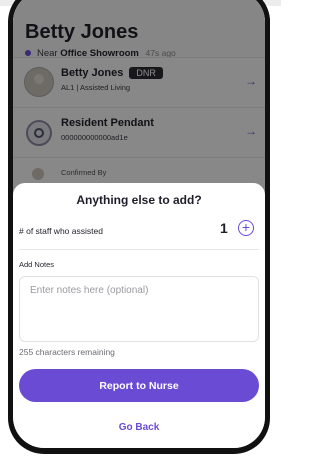  Describe the element at coordinates (61, 231) in the screenshot. I see `staff-count-label: # of staff who assisted` at that location.